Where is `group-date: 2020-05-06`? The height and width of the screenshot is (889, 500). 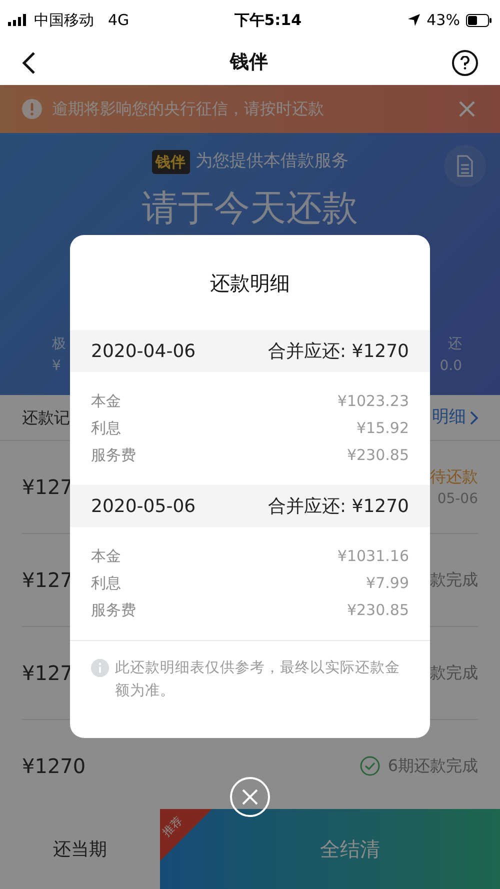 group-date: 2020-05-06 is located at coordinates (143, 506).